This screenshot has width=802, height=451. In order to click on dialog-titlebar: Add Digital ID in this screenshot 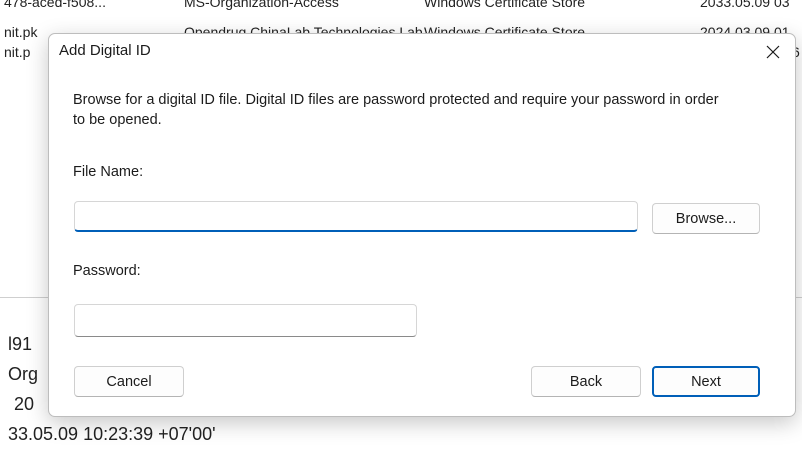, I will do `click(422, 52)`.